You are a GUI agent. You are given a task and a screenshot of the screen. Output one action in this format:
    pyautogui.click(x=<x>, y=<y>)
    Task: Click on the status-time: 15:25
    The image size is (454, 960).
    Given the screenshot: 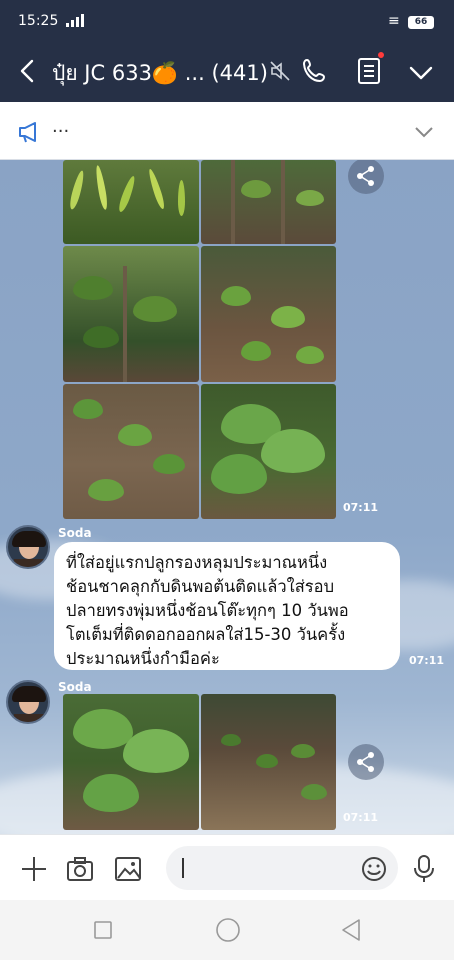 What is the action you would take?
    pyautogui.click(x=38, y=21)
    